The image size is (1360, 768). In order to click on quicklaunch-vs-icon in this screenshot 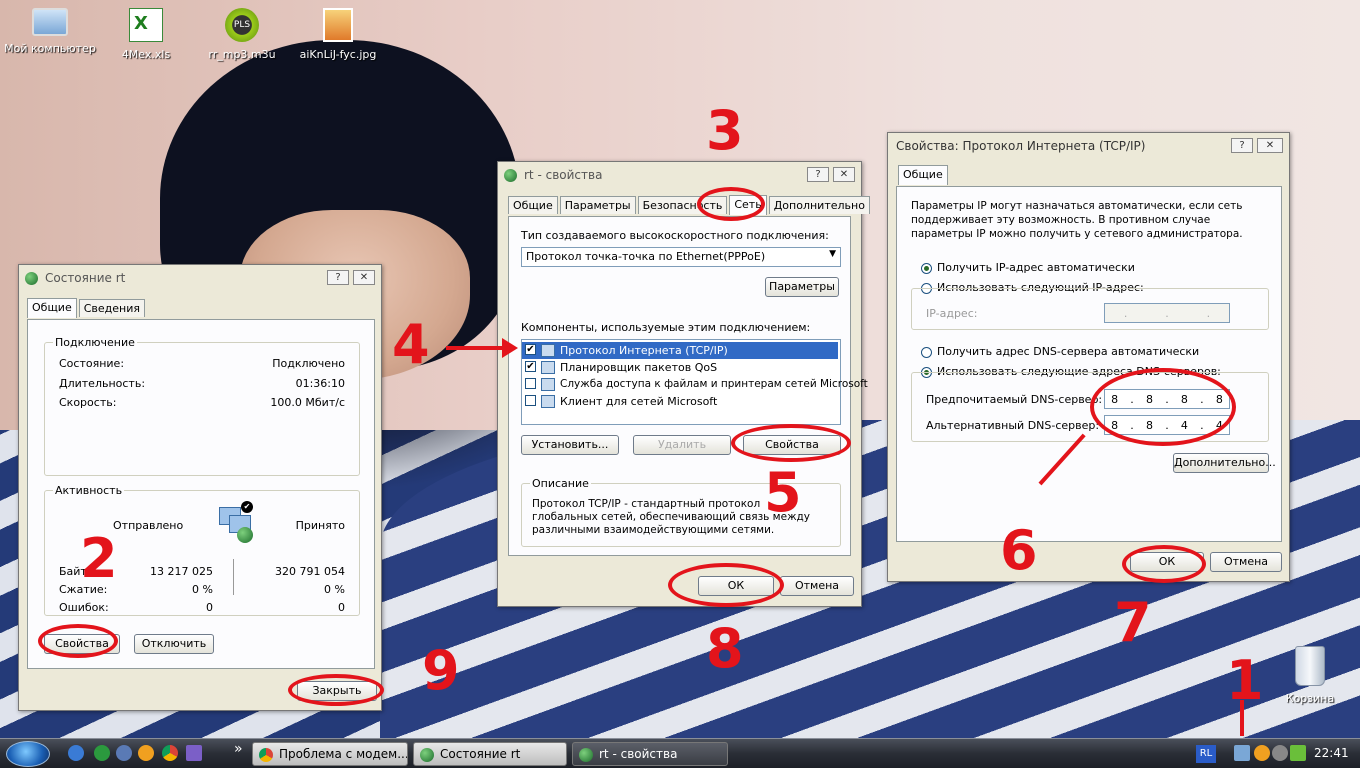, I will do `click(194, 753)`.